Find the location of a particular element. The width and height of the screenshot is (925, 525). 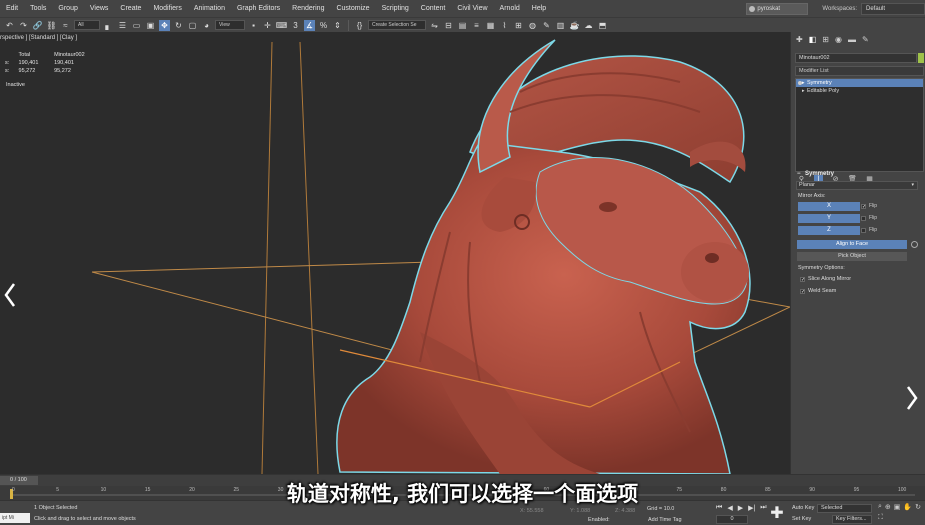

video-subtitle: 轨道对称性, 我们可以选择一个面选项 is located at coordinates (462, 494).